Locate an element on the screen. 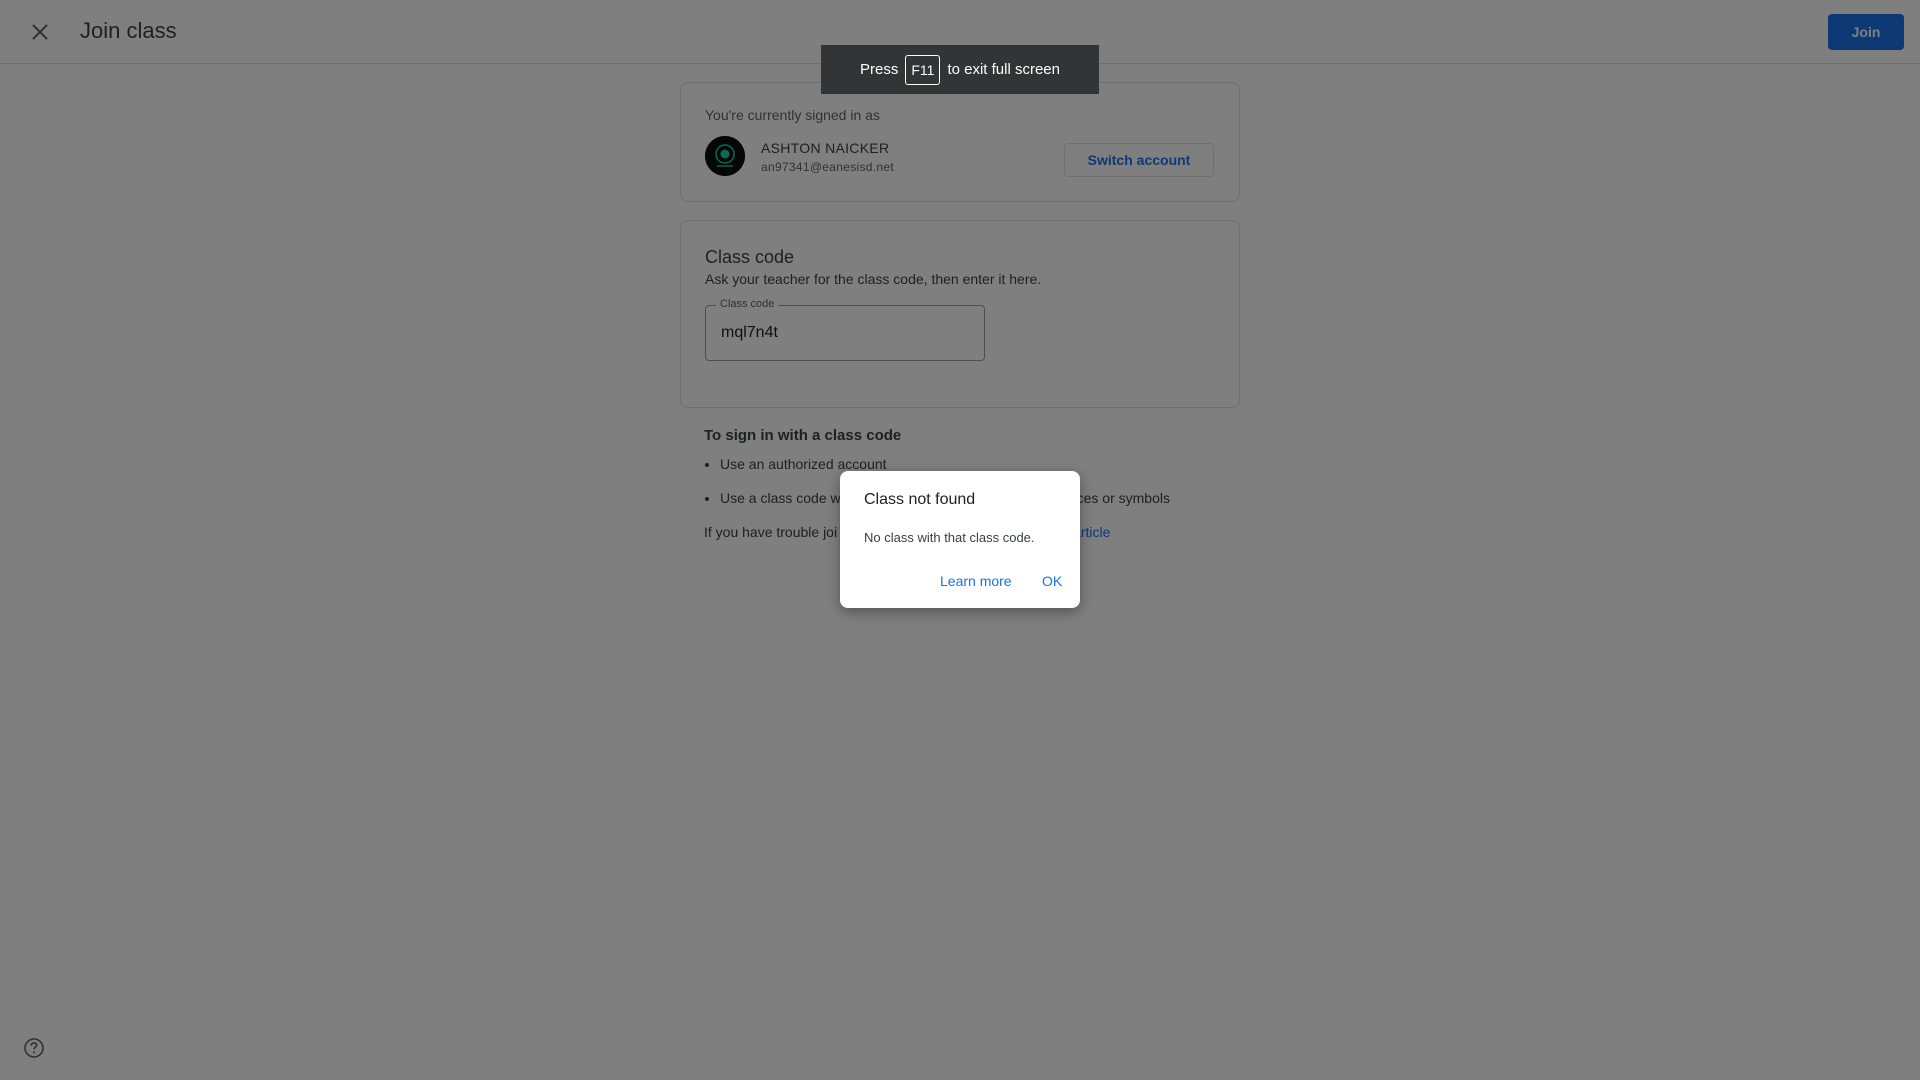 The image size is (1920, 1080). fullscreen-toast-suffix: to exit full screen is located at coordinates (1003, 69).